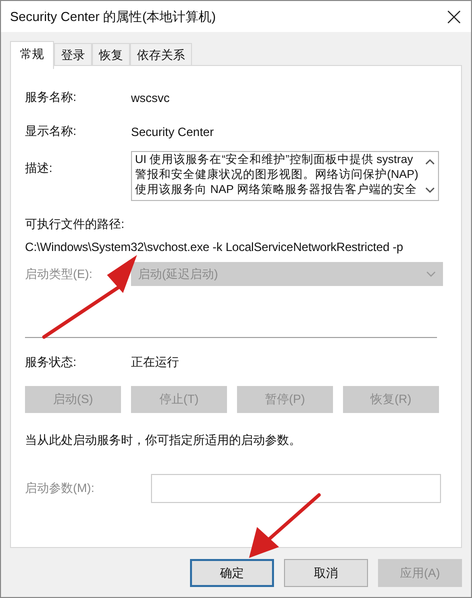 Image resolution: width=472 pixels, height=598 pixels. I want to click on dialog-button: 取消, so click(326, 573).